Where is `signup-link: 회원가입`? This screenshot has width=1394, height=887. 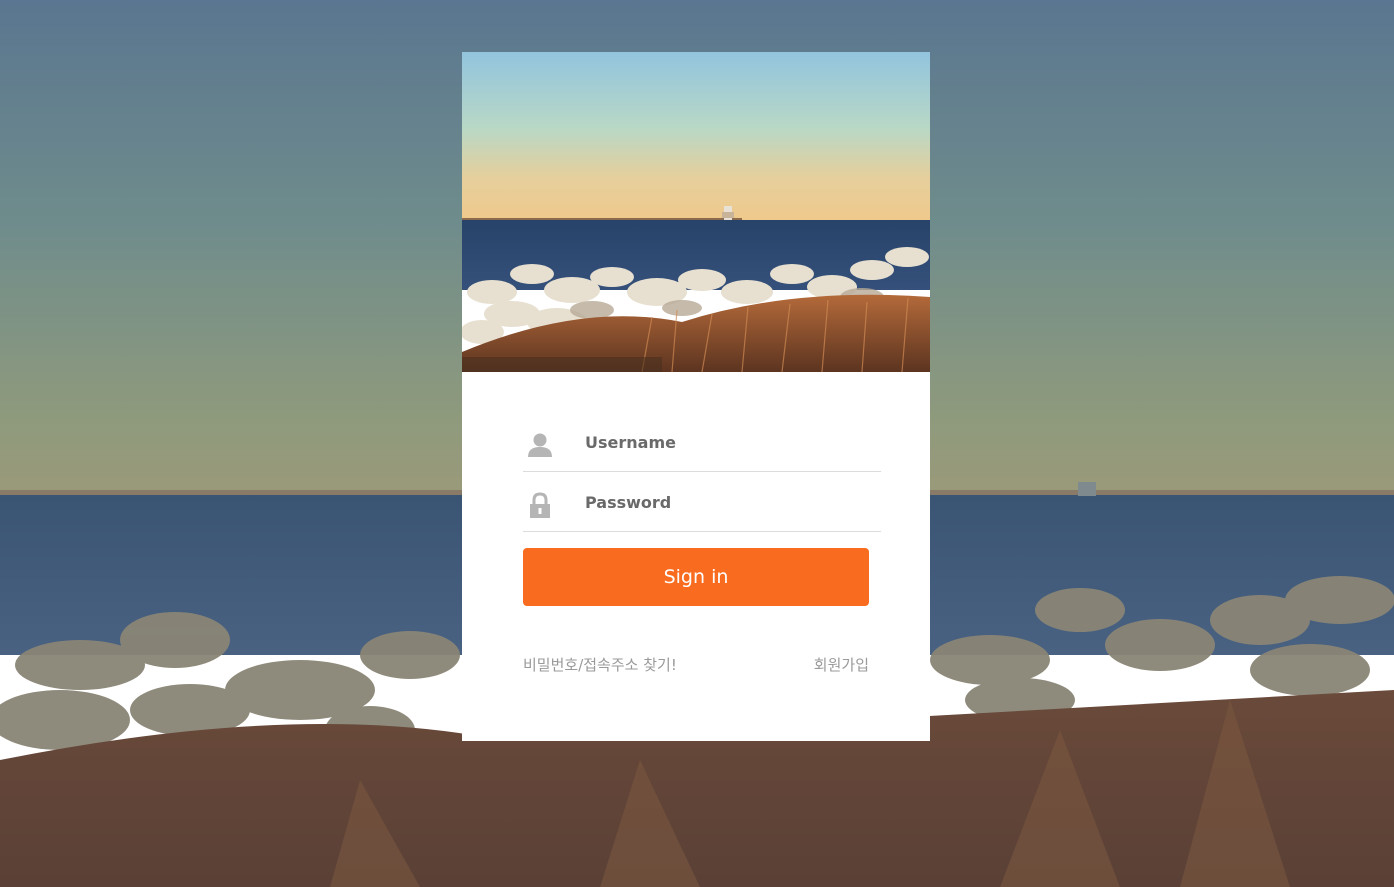
signup-link: 회원가입 is located at coordinates (841, 664).